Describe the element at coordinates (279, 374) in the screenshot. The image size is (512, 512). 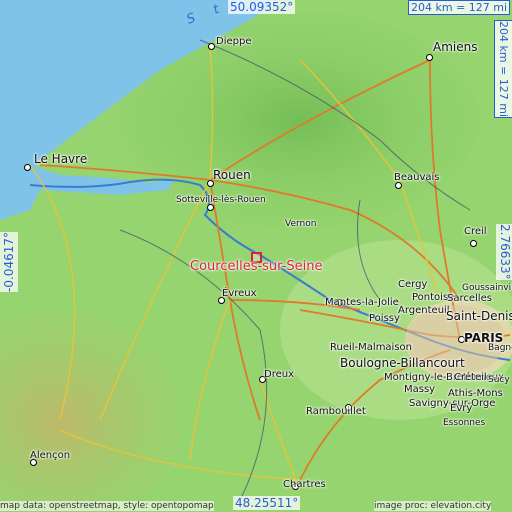
I see `city-label: Dreux` at that location.